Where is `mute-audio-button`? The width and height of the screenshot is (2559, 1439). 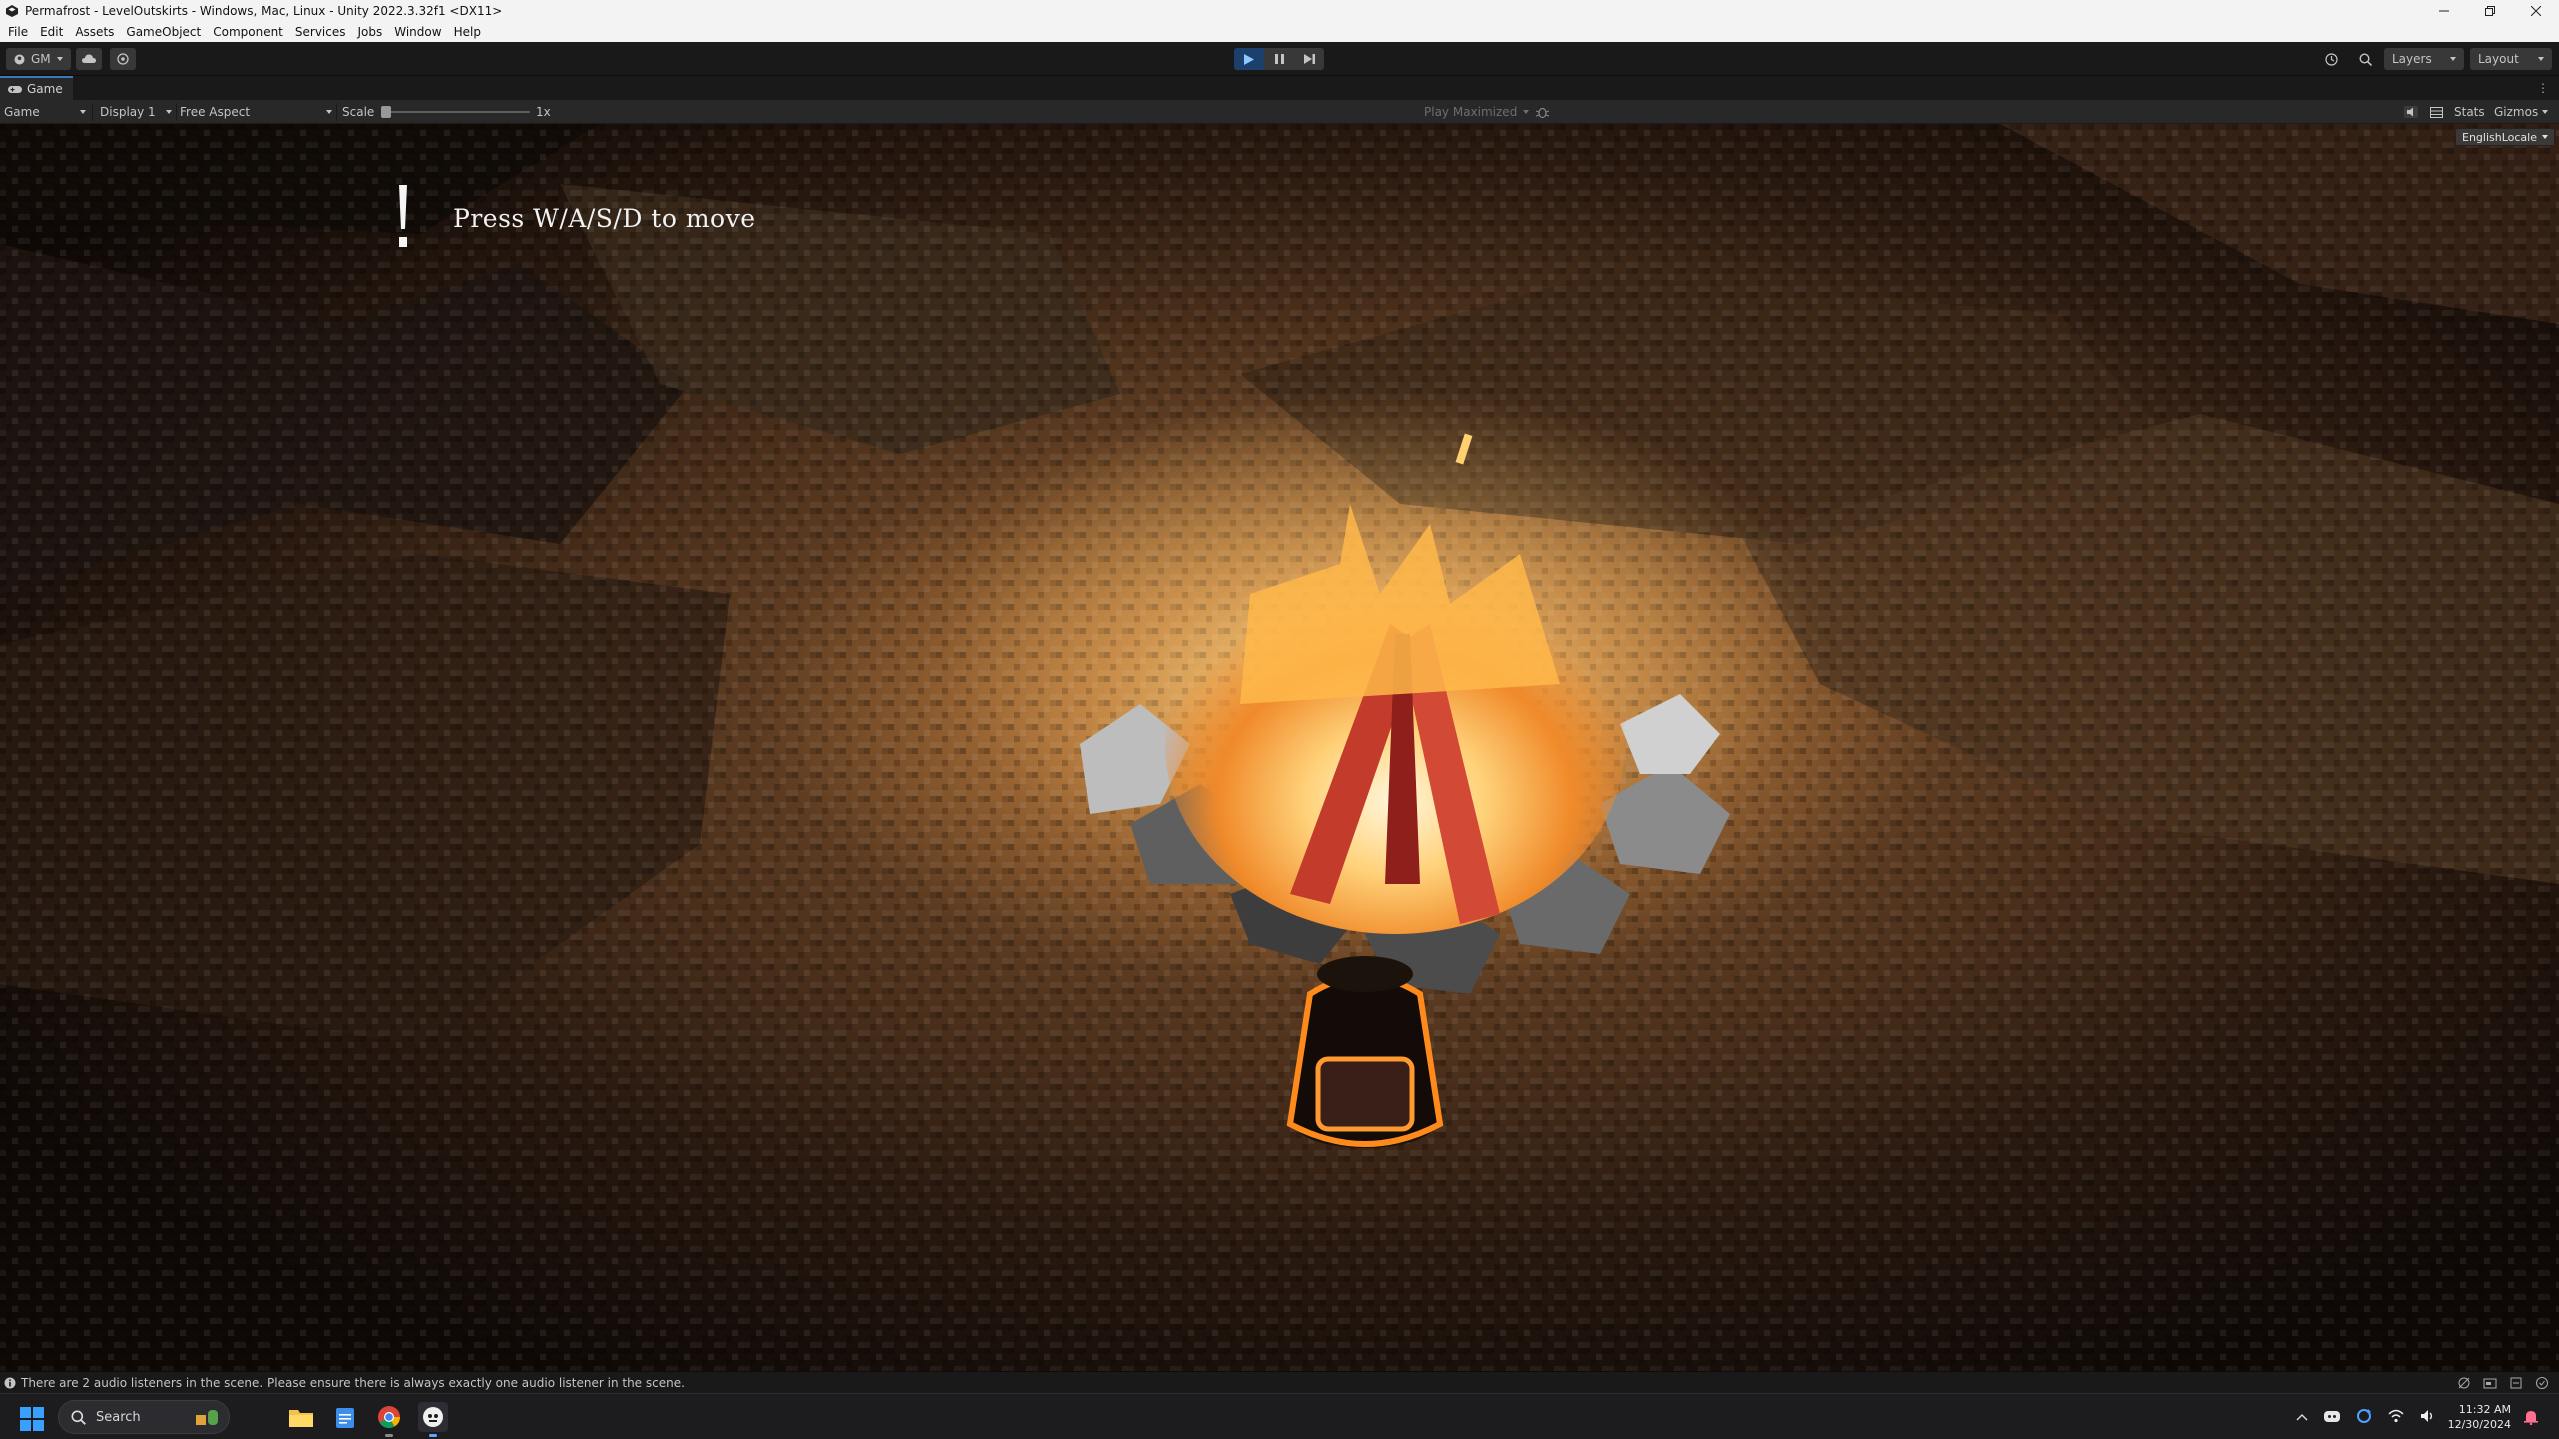
mute-audio-button is located at coordinates (1542, 112).